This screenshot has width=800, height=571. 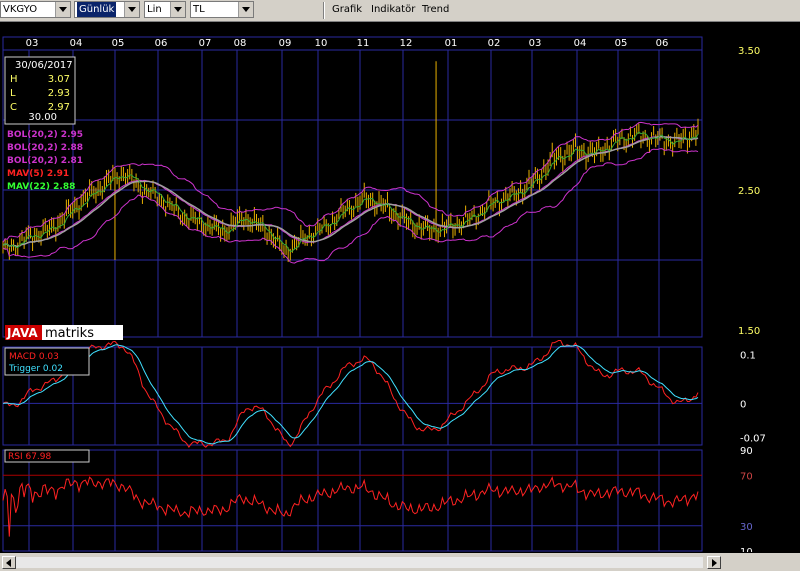 I want to click on x-tick-label: 09, so click(x=285, y=43).